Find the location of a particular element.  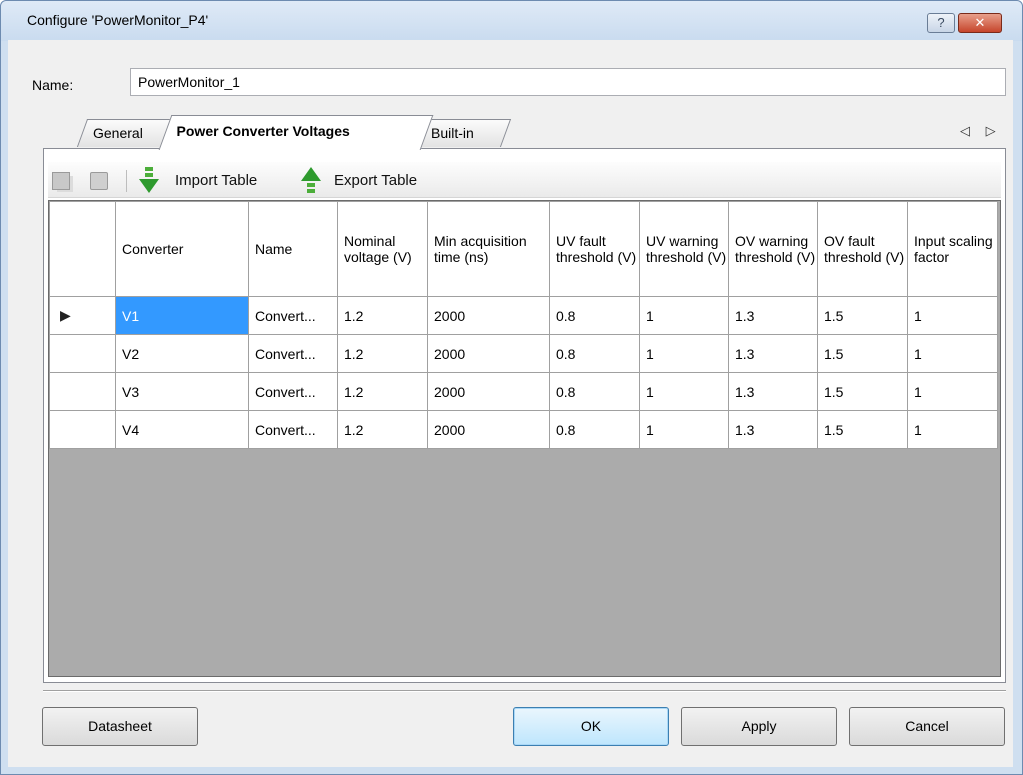

tab-power-converter-voltages-label: Power Converter Voltages is located at coordinates (263, 131).